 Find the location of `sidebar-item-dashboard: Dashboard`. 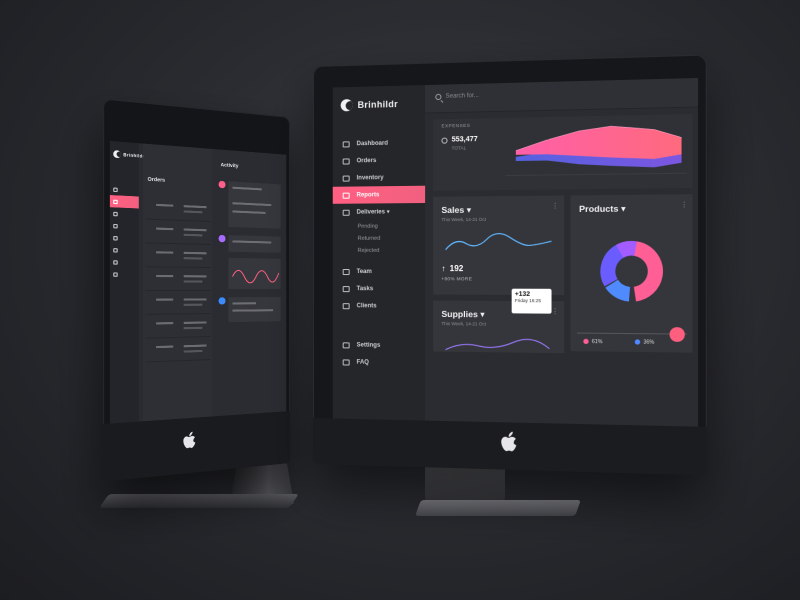

sidebar-item-dashboard: Dashboard is located at coordinates (379, 143).